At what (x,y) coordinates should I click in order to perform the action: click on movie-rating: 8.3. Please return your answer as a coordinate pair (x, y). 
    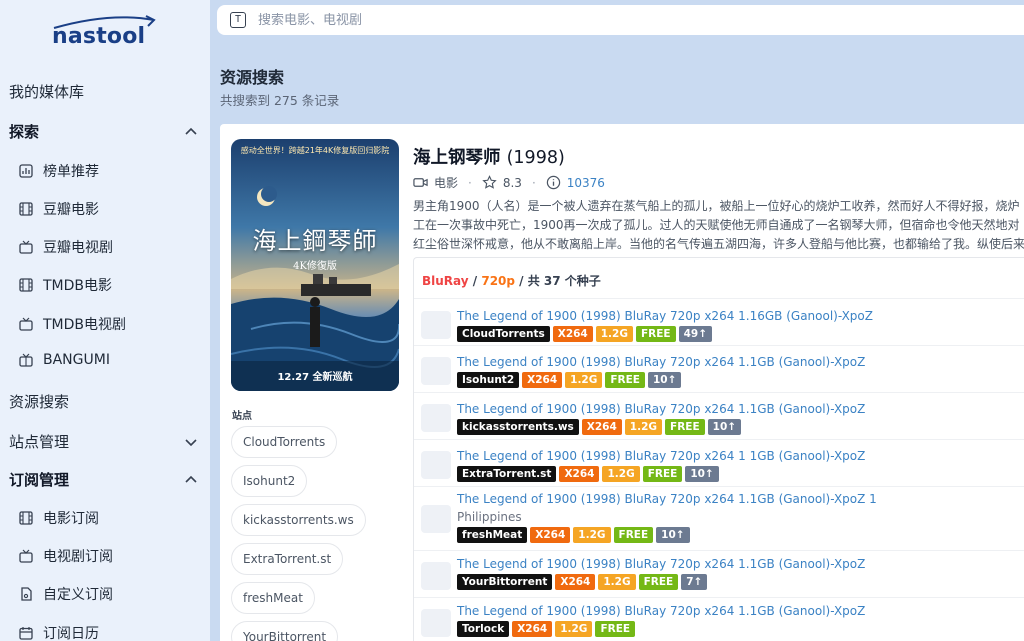
    Looking at the image, I should click on (512, 182).